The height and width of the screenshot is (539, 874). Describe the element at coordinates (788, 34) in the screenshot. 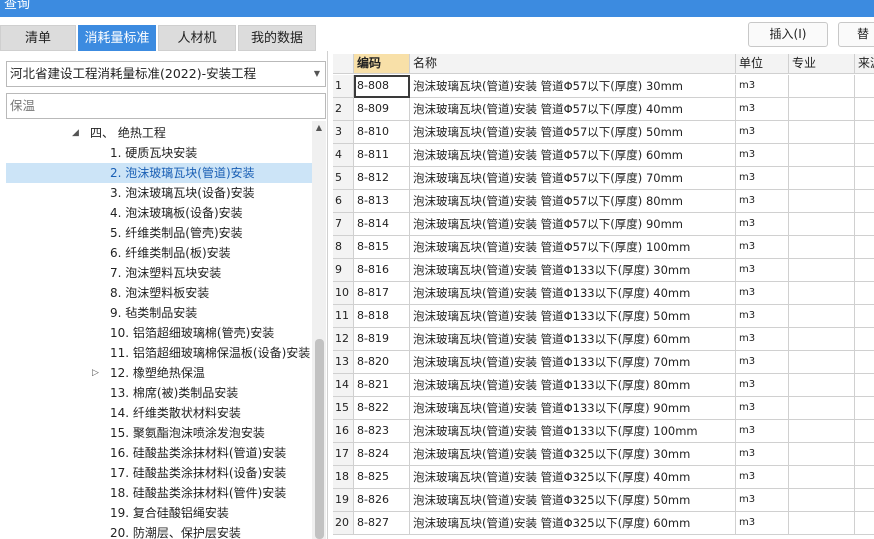

I see `insert-button: 插入(I)` at that location.